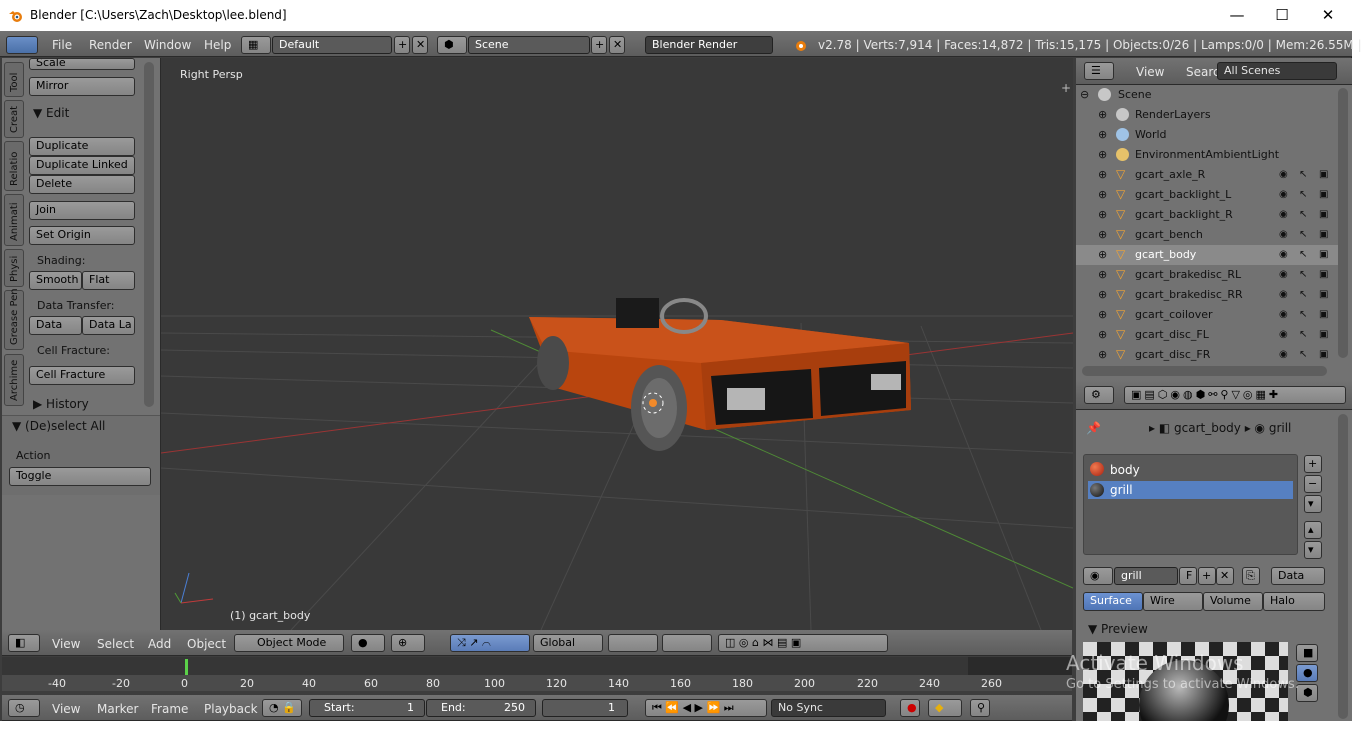 This screenshot has height=740, width=1366. Describe the element at coordinates (1313, 464) in the screenshot. I see `add-slot-button: +` at that location.